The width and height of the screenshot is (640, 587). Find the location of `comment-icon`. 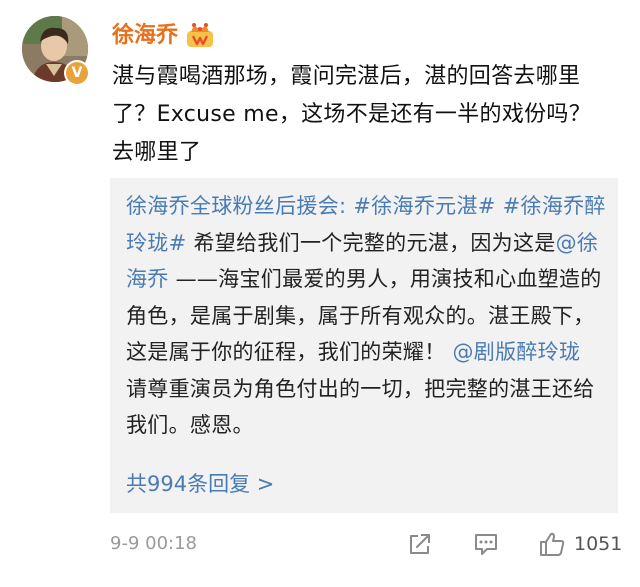

comment-icon is located at coordinates (486, 544).